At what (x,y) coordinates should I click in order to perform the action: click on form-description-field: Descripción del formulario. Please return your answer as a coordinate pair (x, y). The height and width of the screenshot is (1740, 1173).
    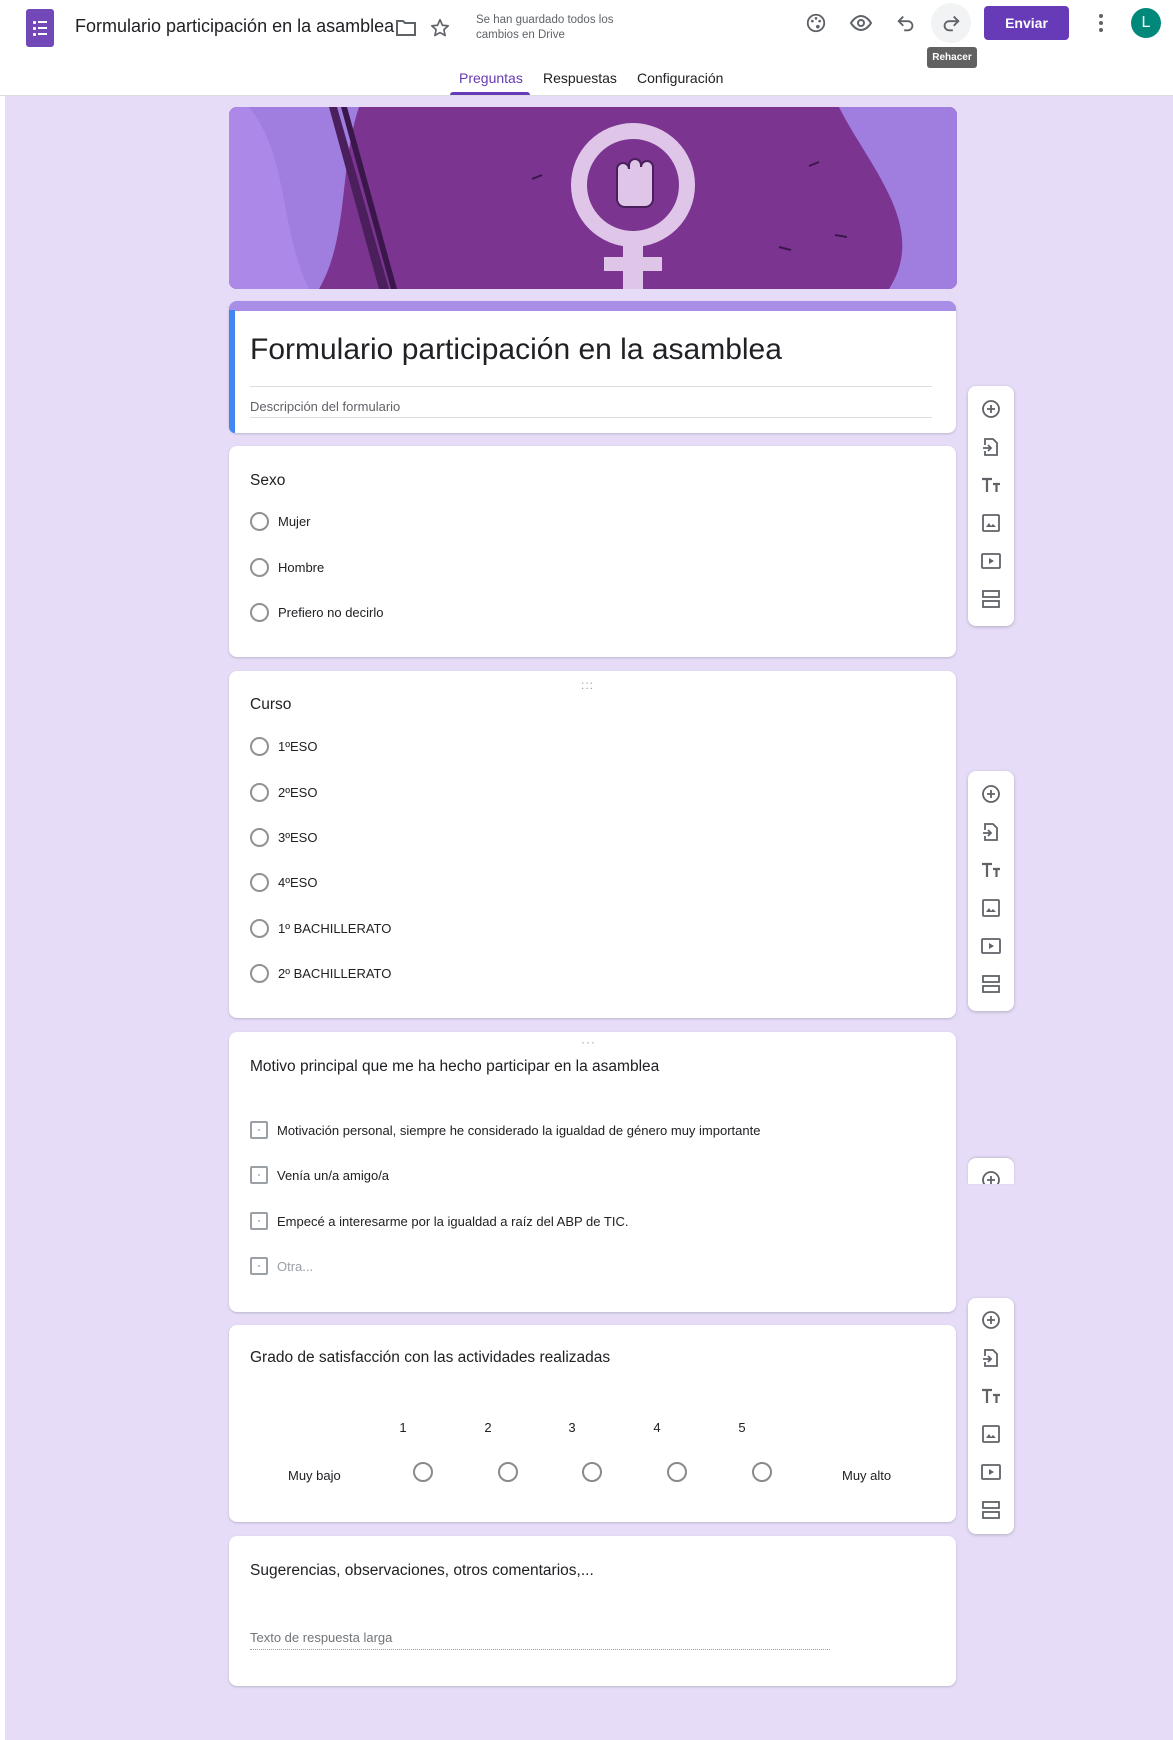
    Looking at the image, I should click on (325, 406).